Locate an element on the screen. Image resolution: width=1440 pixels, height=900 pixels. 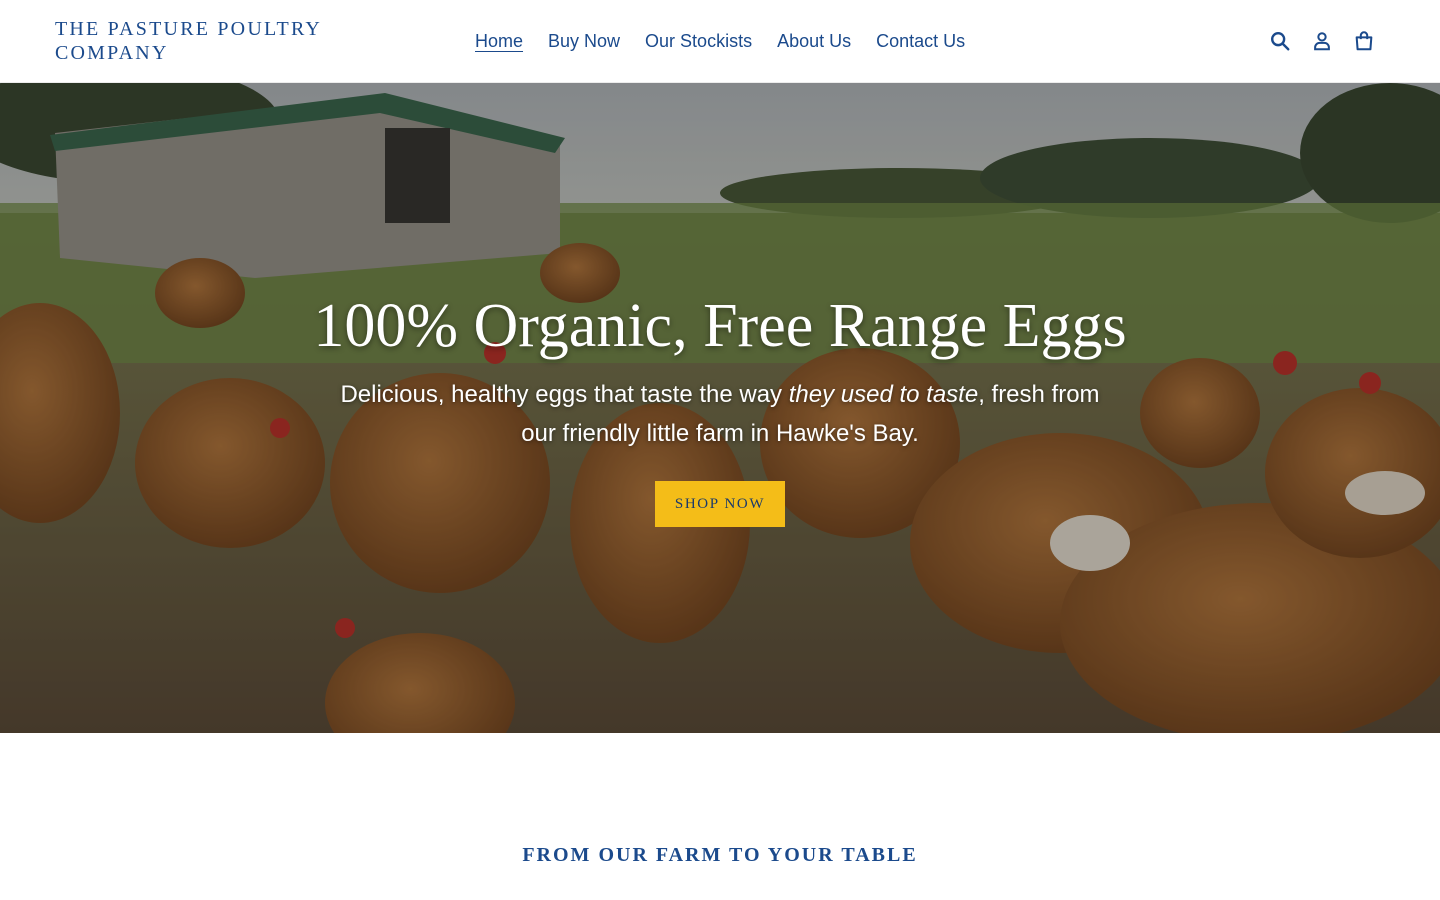
logo-line-1: THE PASTURE POULTRY is located at coordinates (189, 29).